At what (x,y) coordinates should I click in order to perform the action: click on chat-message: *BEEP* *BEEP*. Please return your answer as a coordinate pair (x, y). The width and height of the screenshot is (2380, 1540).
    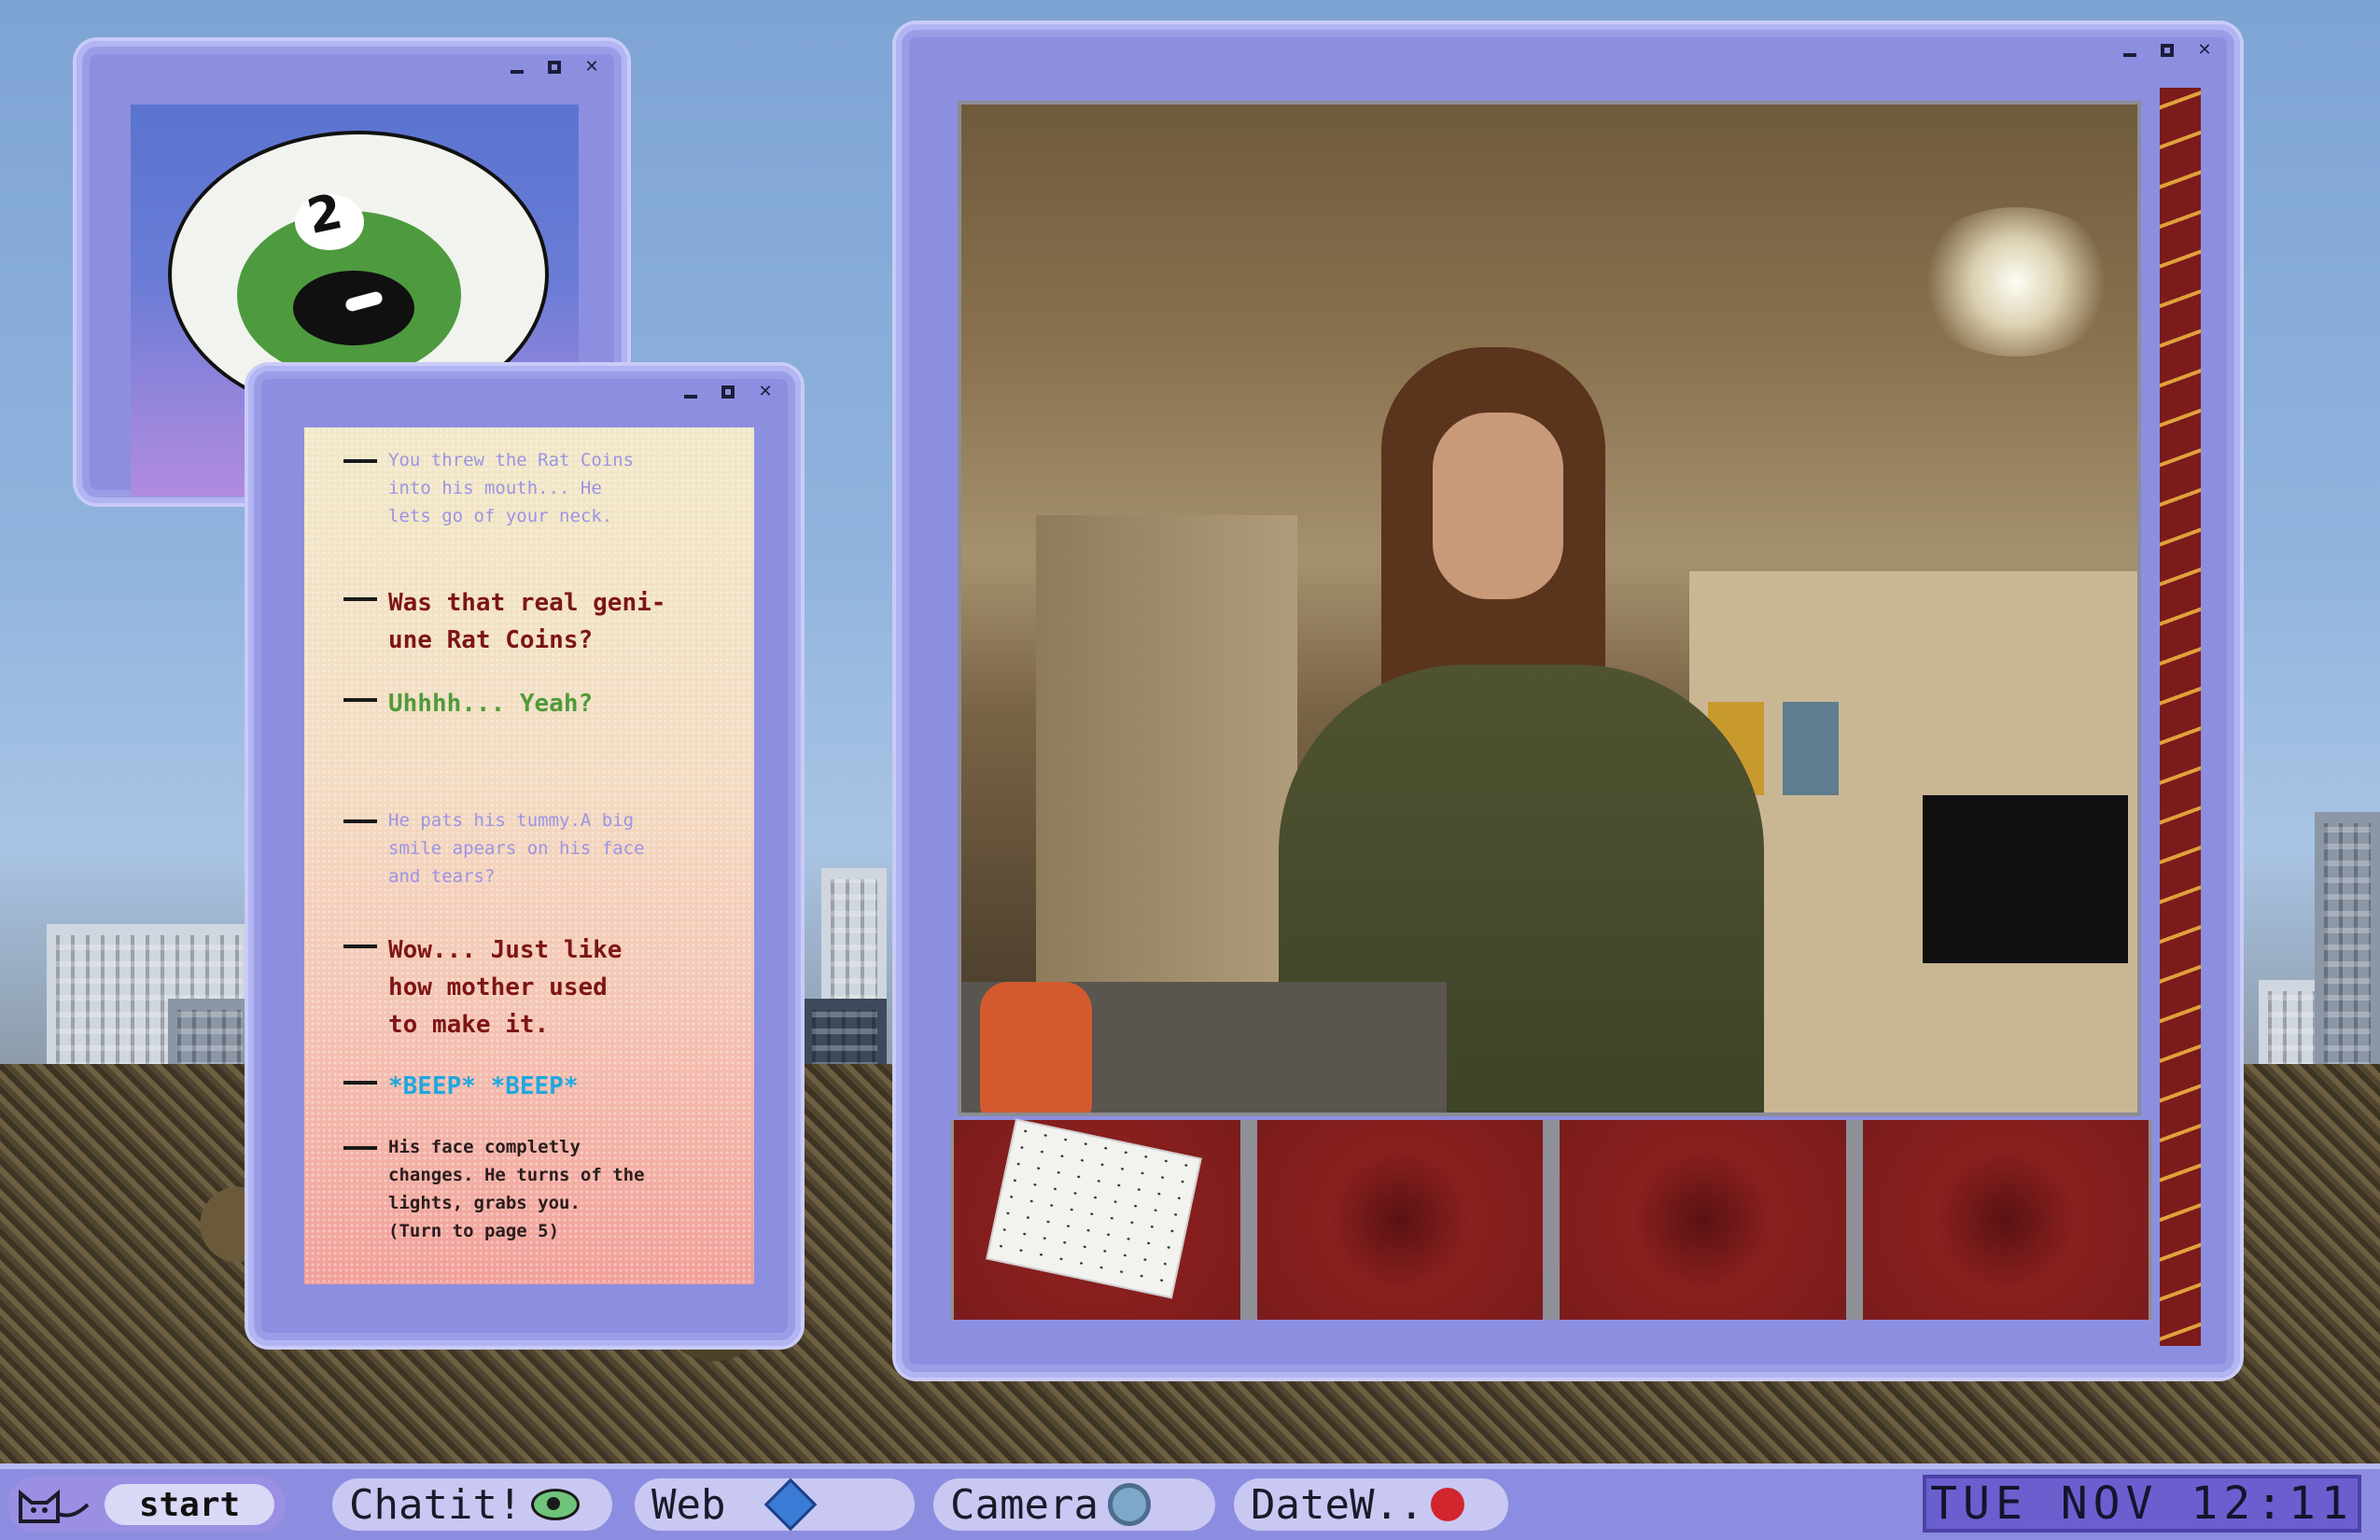
    Looking at the image, I should click on (539, 1086).